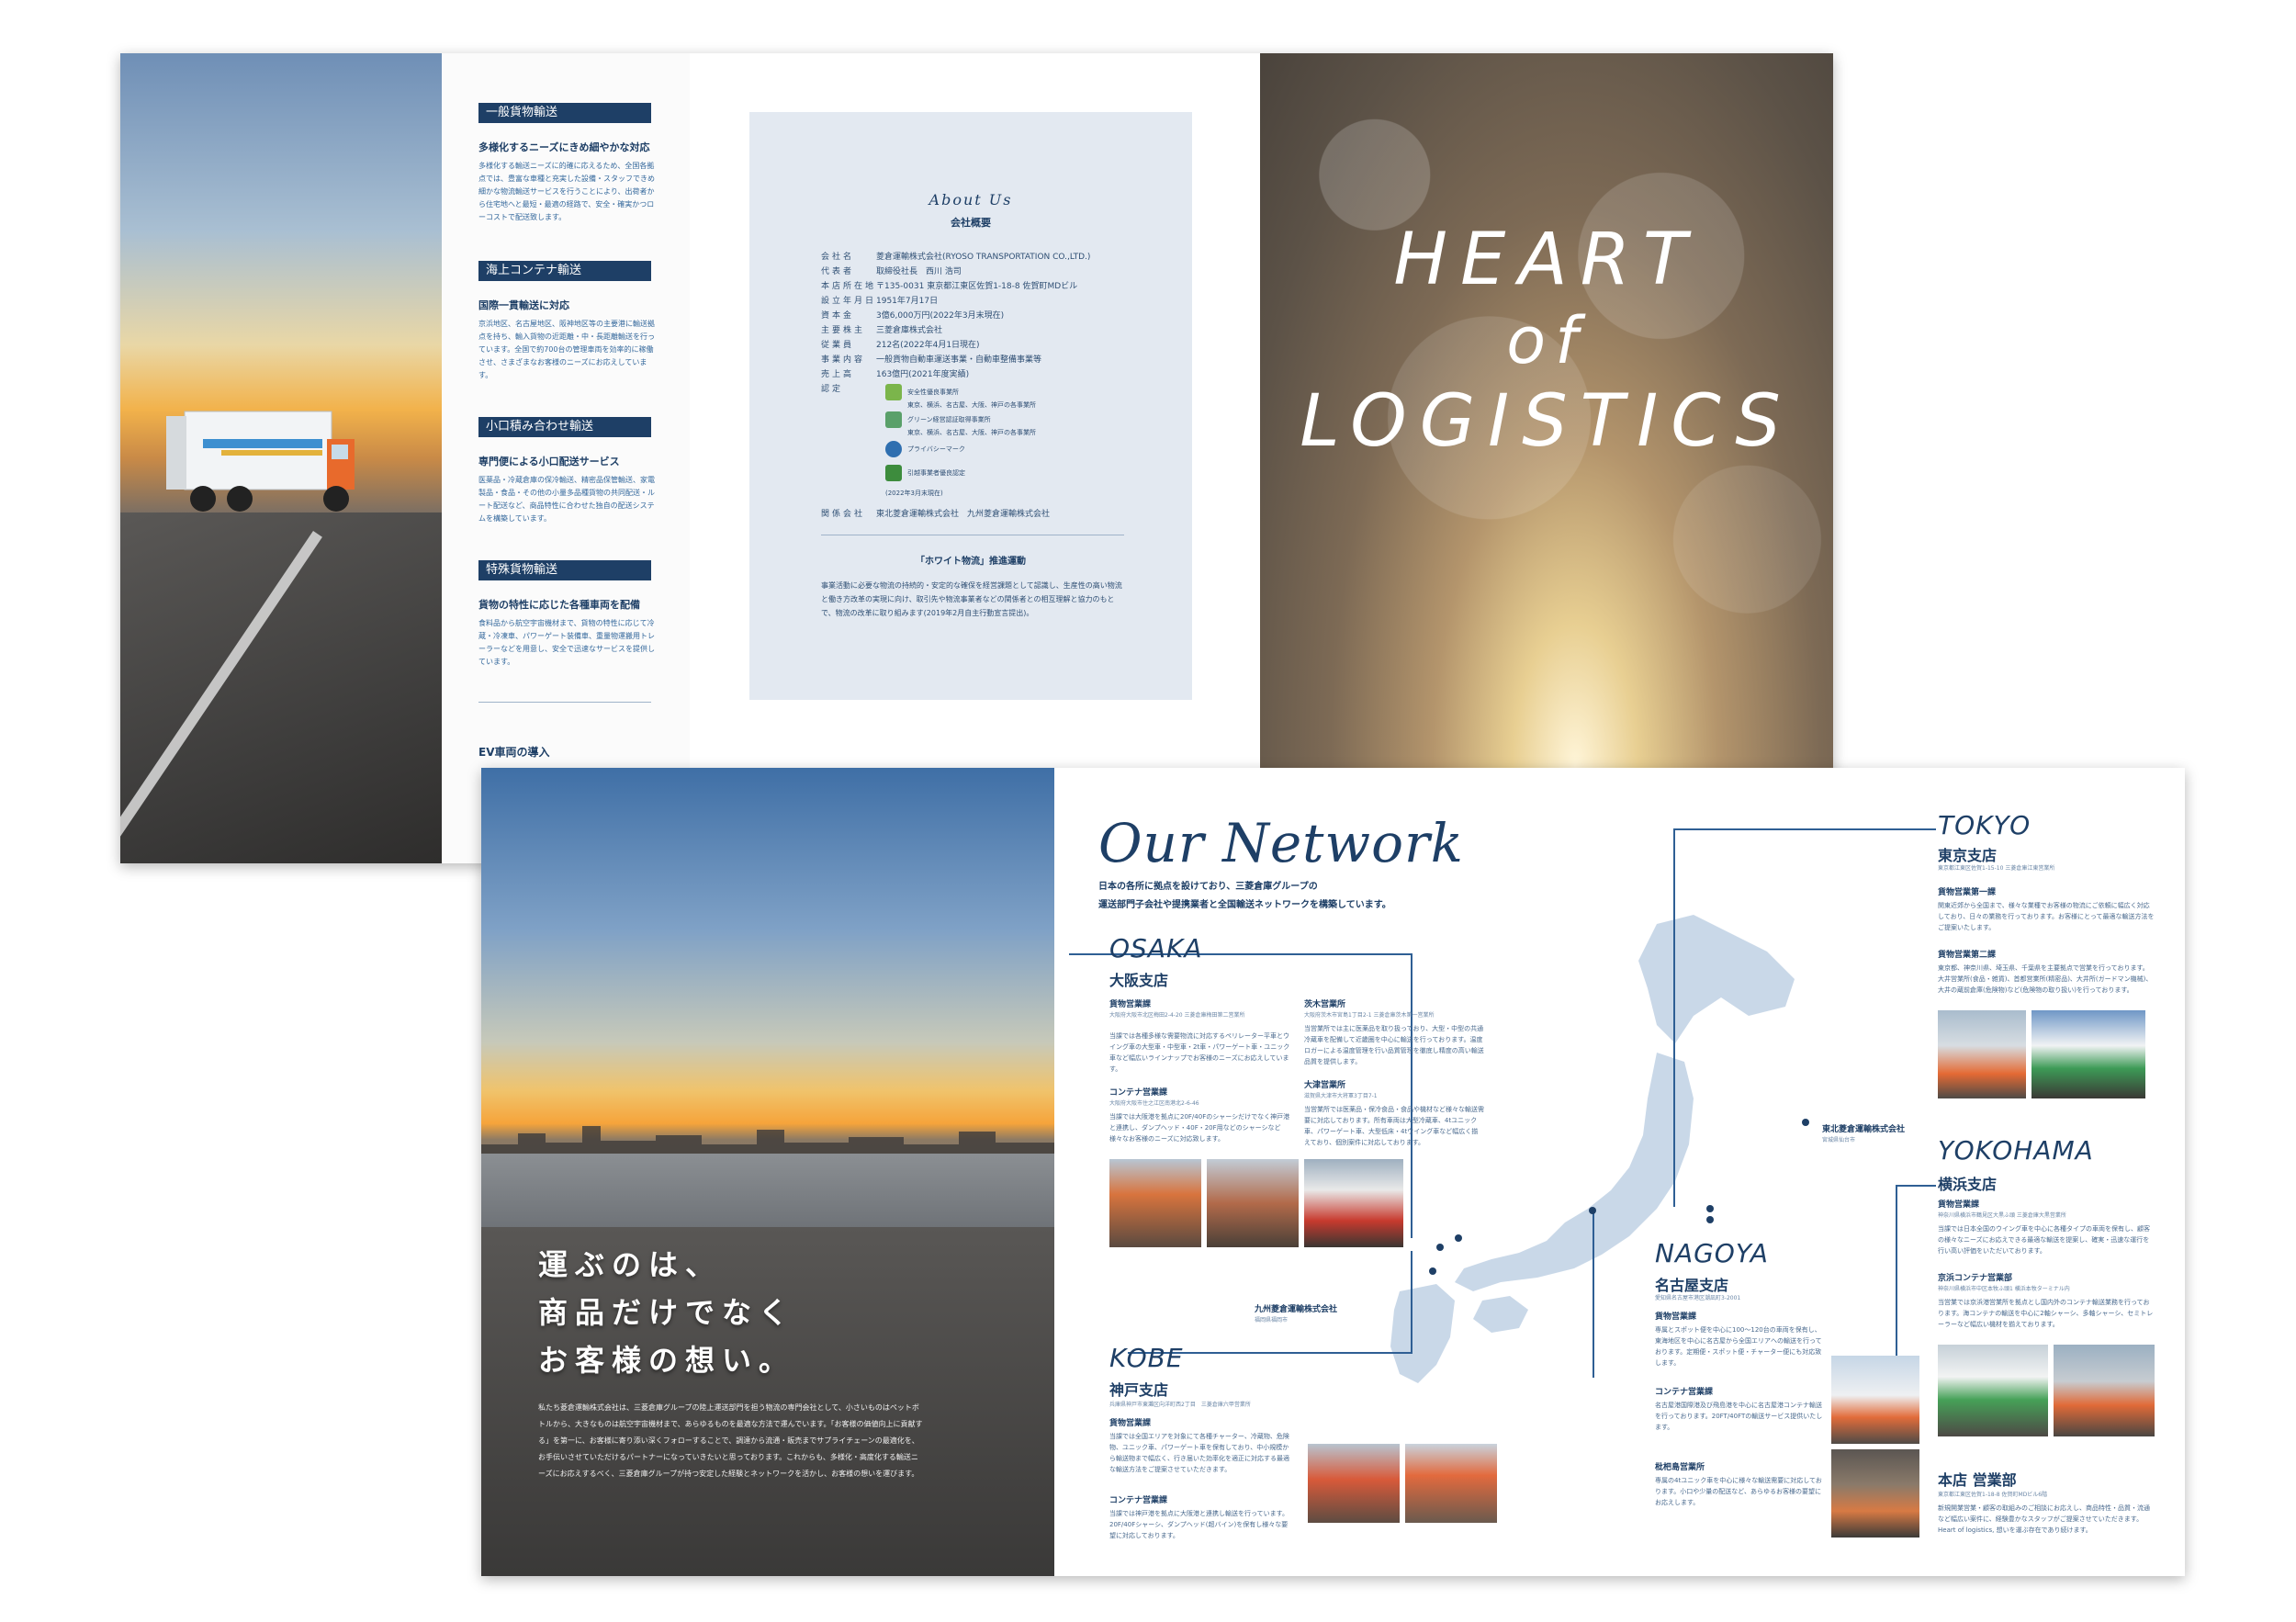  What do you see at coordinates (1592, 1211) in the screenshot?
I see `map-pin-nagoya` at bounding box center [1592, 1211].